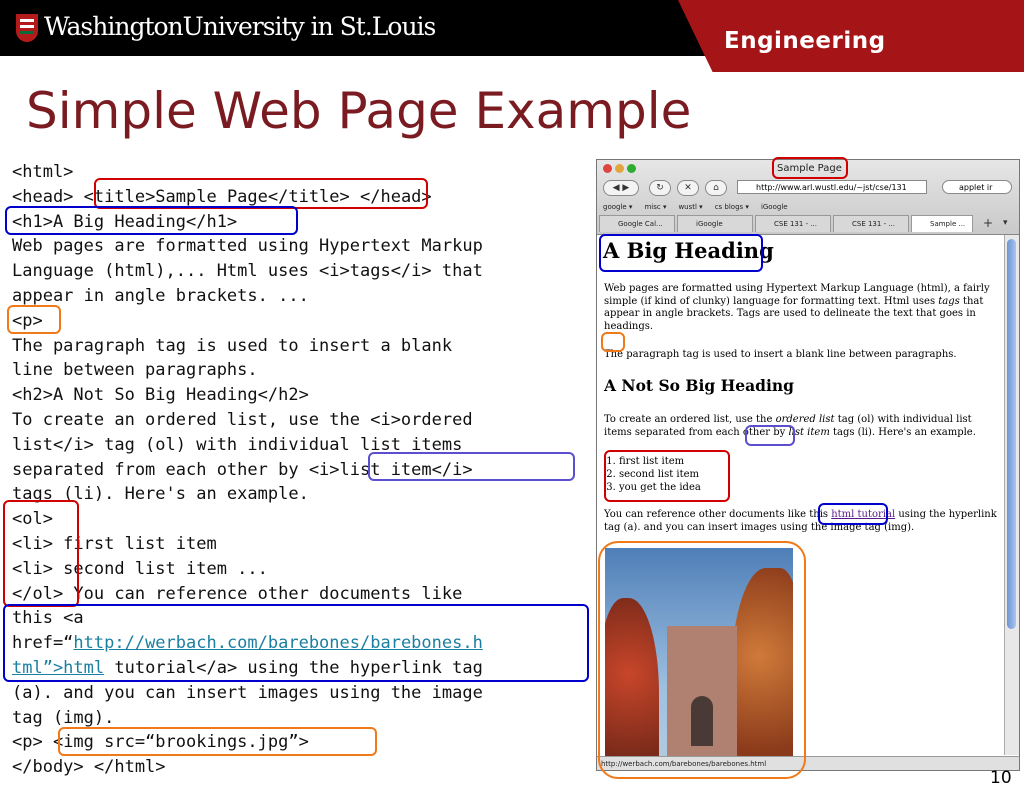 The width and height of the screenshot is (1024, 791). Describe the element at coordinates (690, 207) in the screenshot. I see `bookmark-item: wustl ▾` at that location.